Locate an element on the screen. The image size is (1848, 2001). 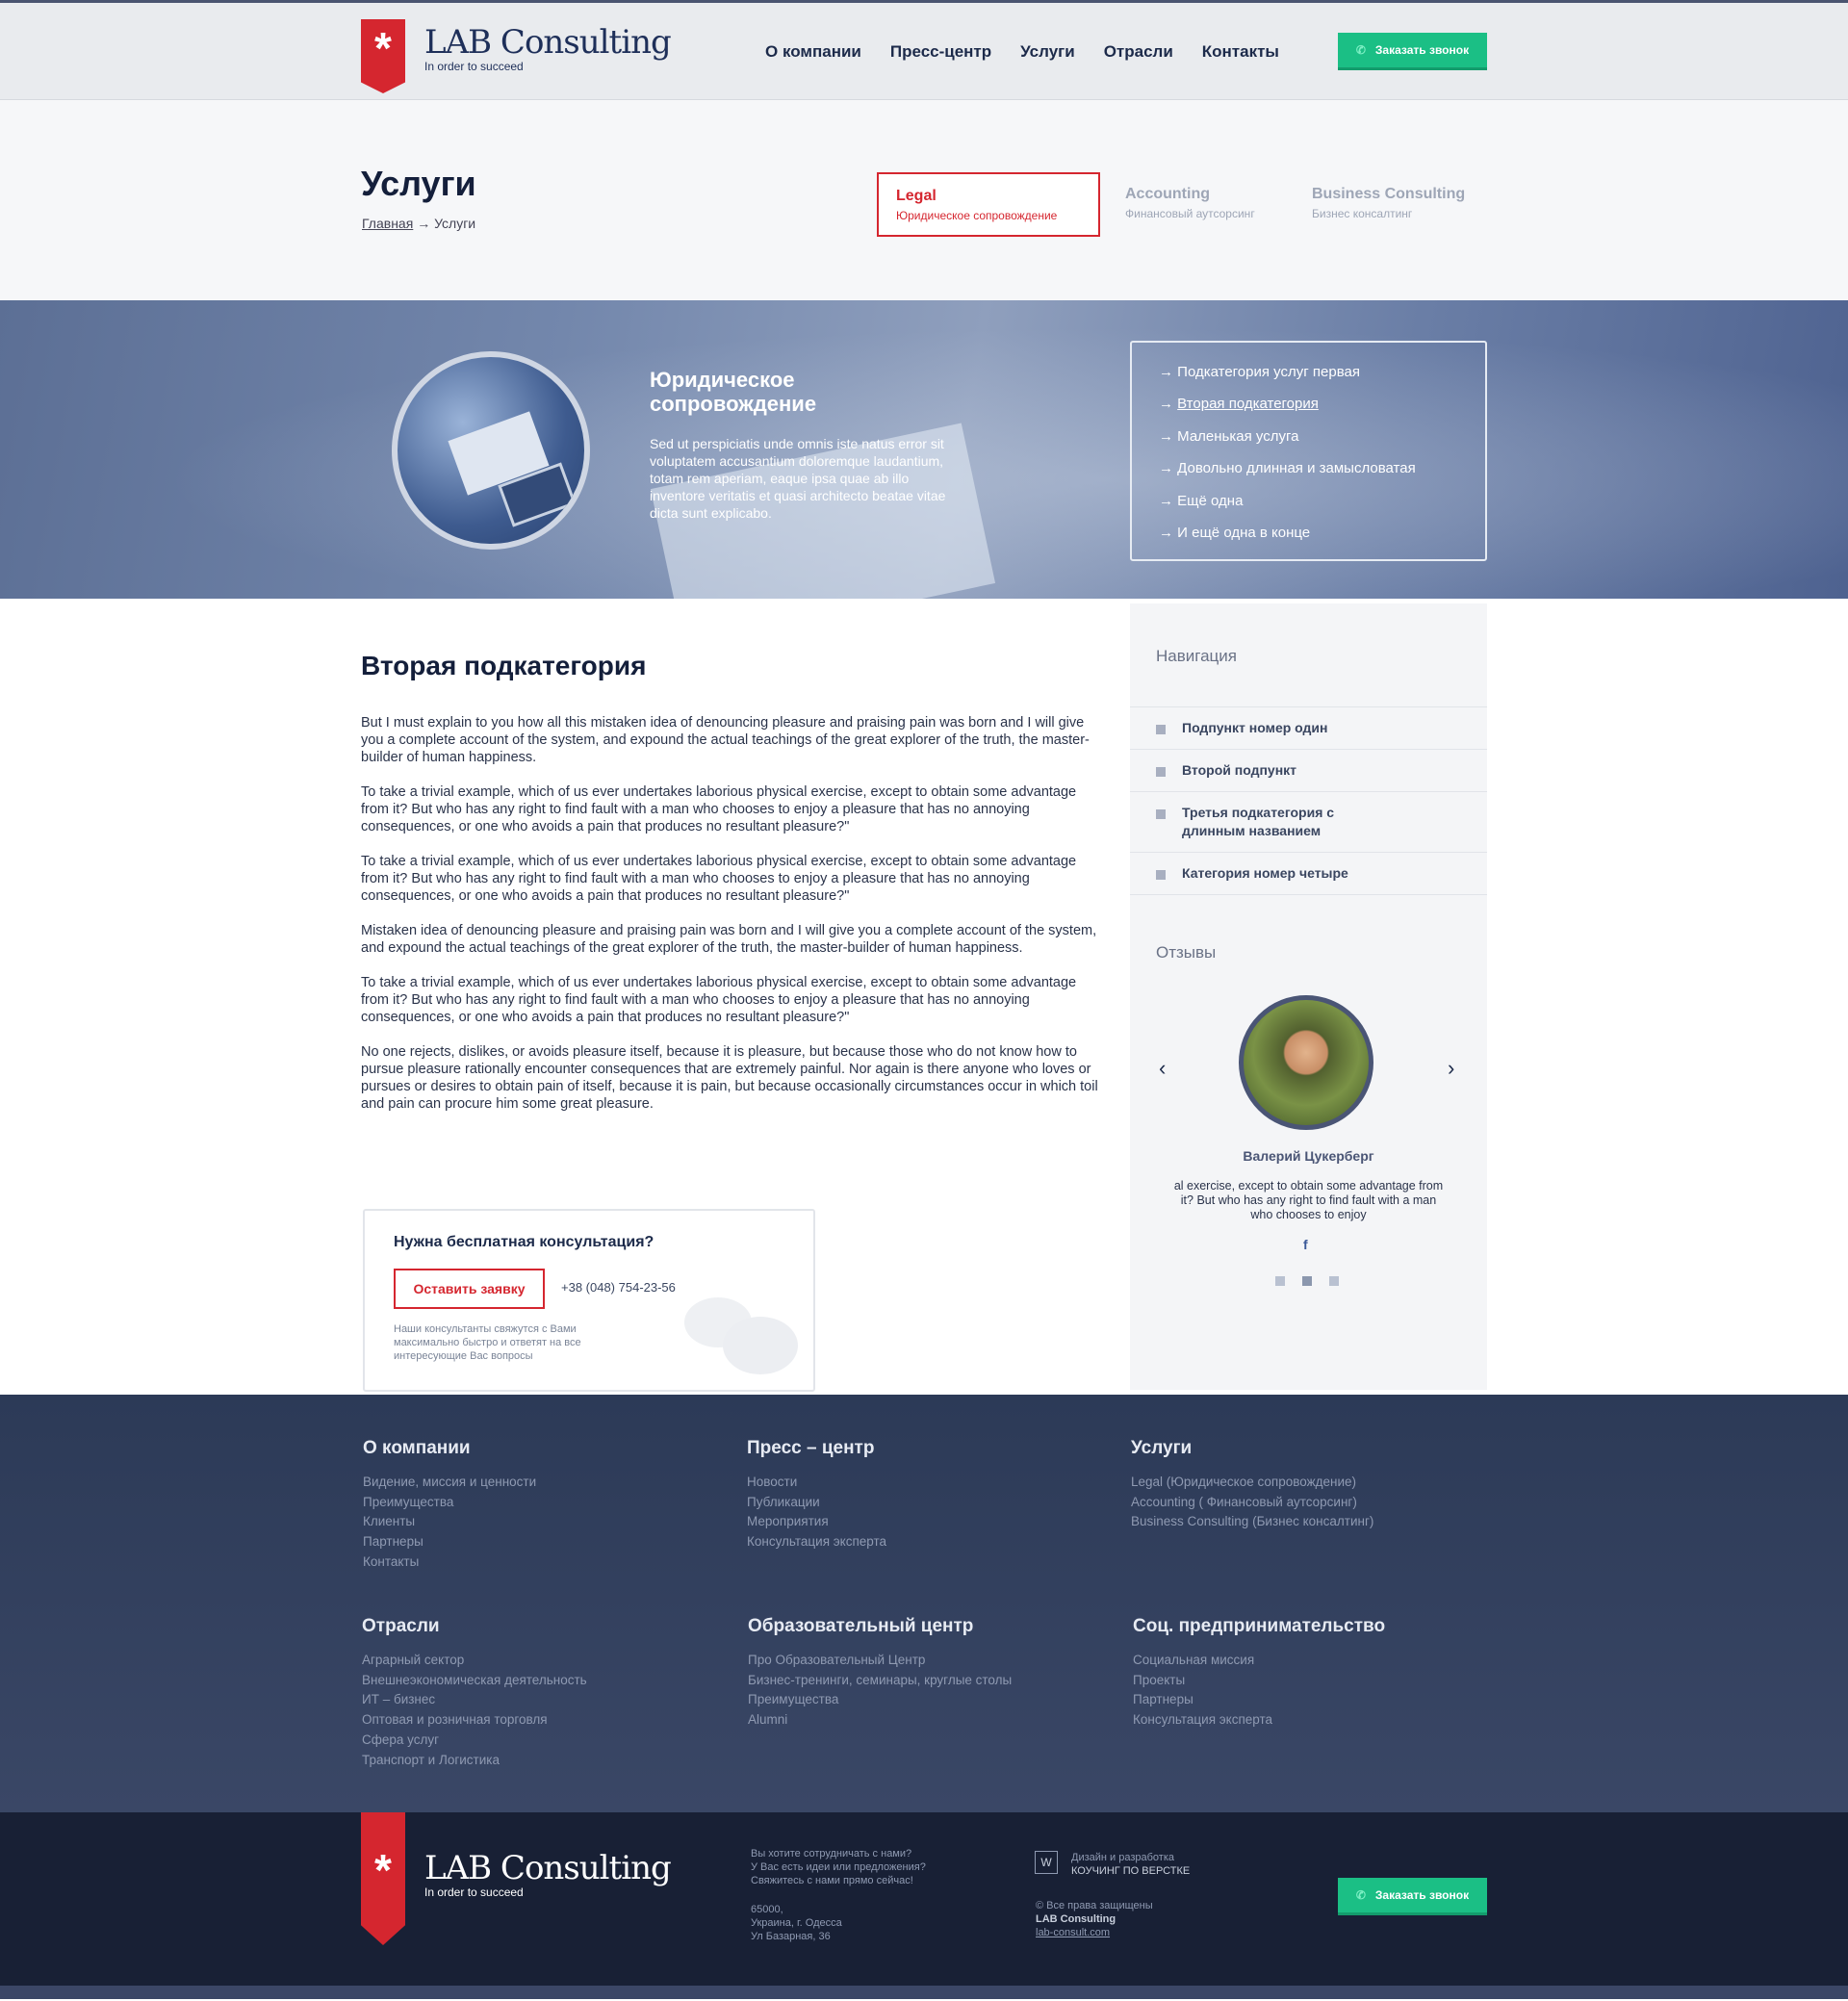
order-call-button-footer: ✆ Заказать звонок is located at coordinates (1412, 1897).